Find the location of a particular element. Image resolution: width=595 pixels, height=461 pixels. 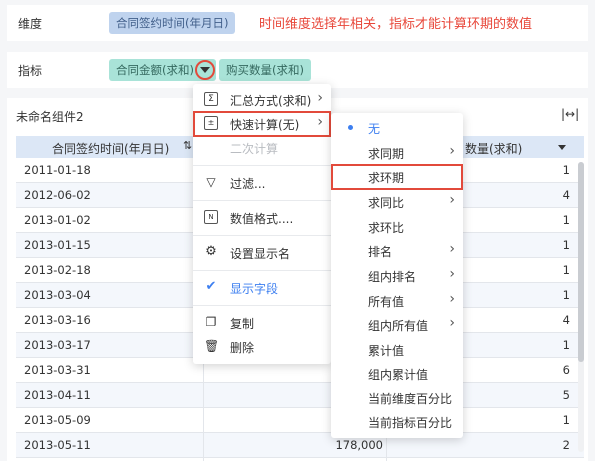

caret-down-icon is located at coordinates (205, 70).